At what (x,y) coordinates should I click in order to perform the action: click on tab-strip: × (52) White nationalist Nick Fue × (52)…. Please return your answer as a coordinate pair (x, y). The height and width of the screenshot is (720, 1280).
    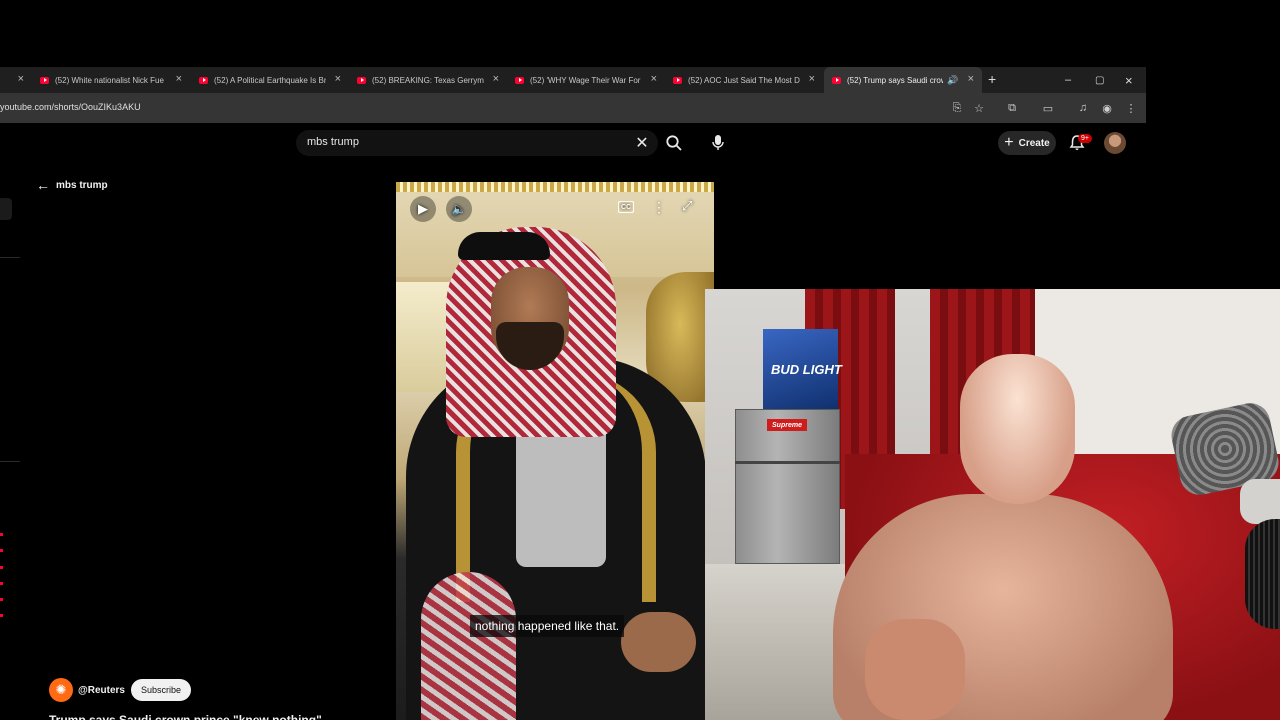
    Looking at the image, I should click on (573, 80).